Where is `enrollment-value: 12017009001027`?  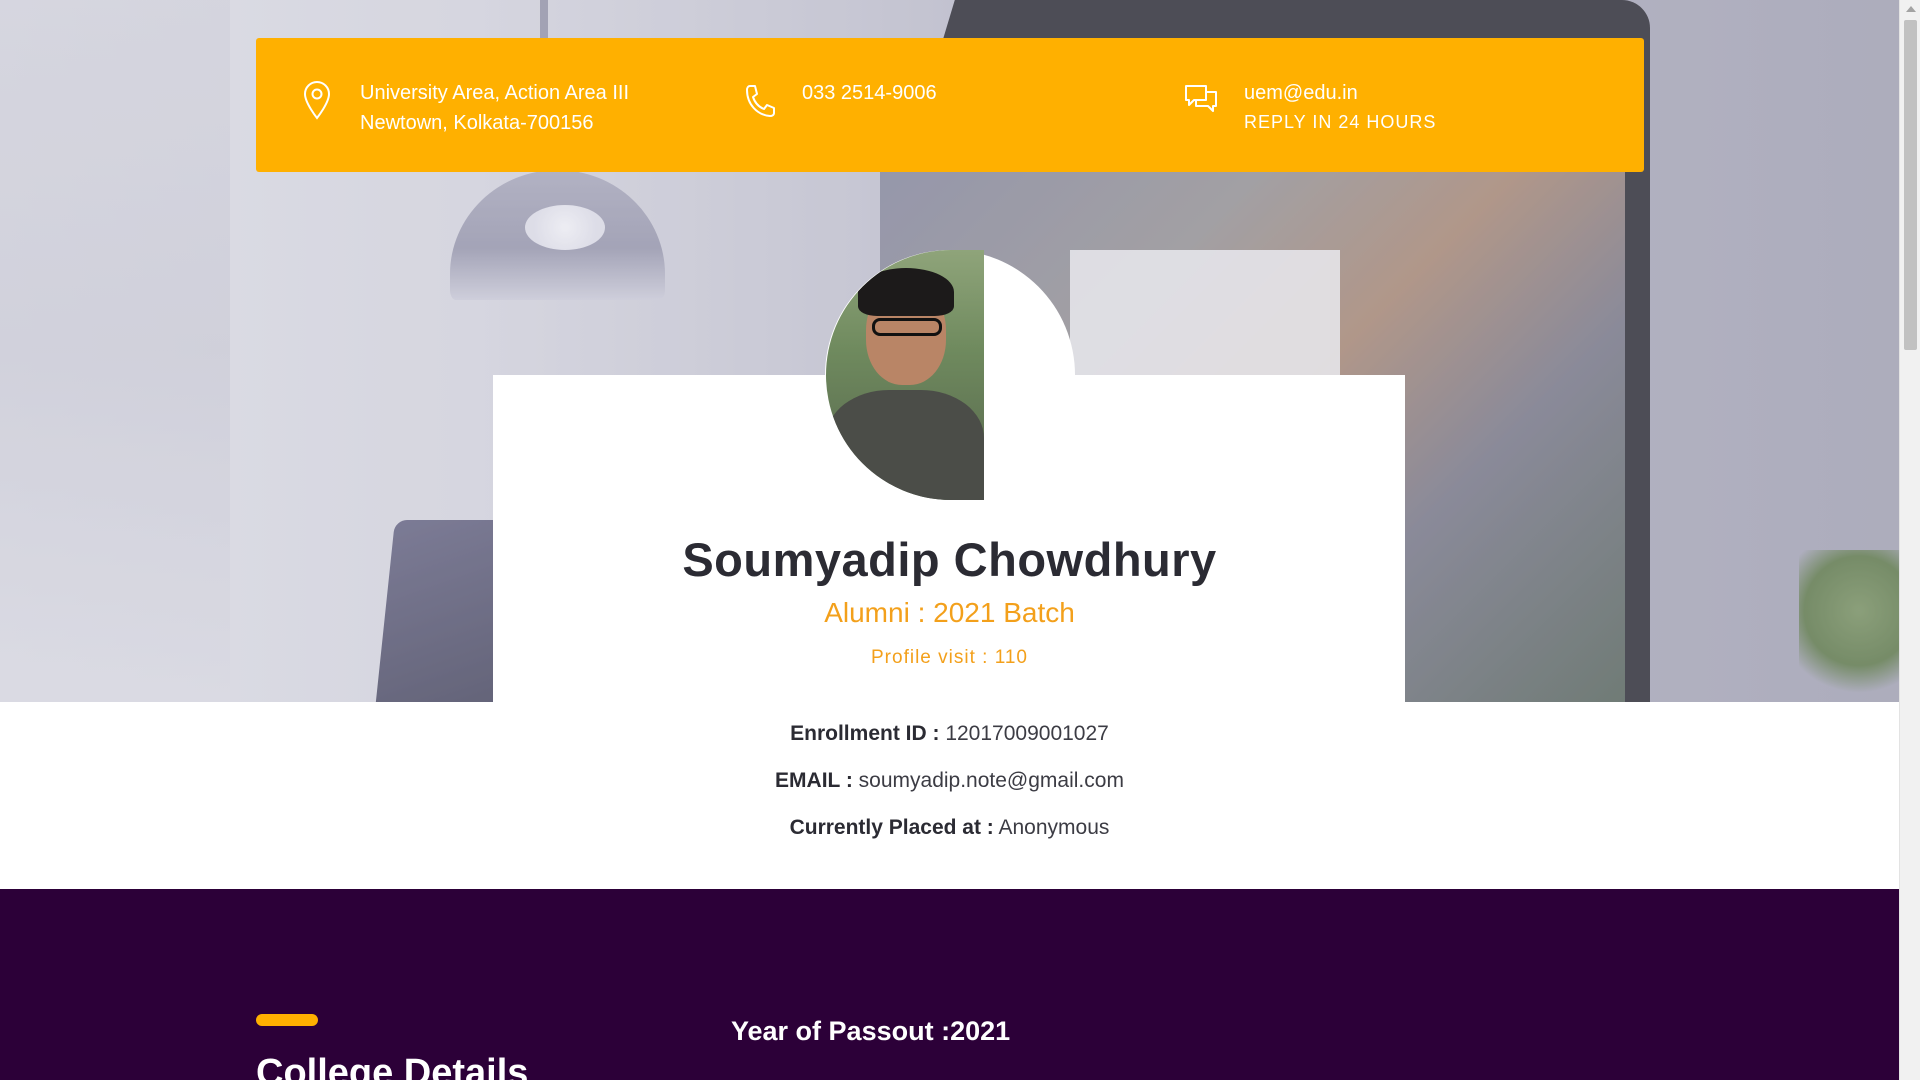
enrollment-value: 12017009001027 is located at coordinates (1027, 733).